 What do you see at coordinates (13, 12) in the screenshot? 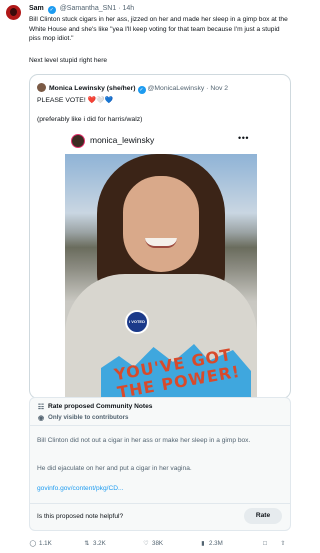
I see `author-avatar` at bounding box center [13, 12].